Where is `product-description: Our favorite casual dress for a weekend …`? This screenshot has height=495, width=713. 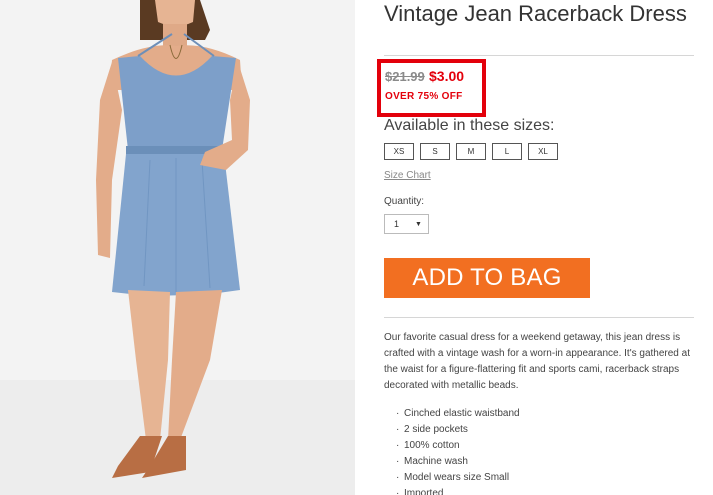
product-description: Our favorite casual dress for a weekend … is located at coordinates (537, 361).